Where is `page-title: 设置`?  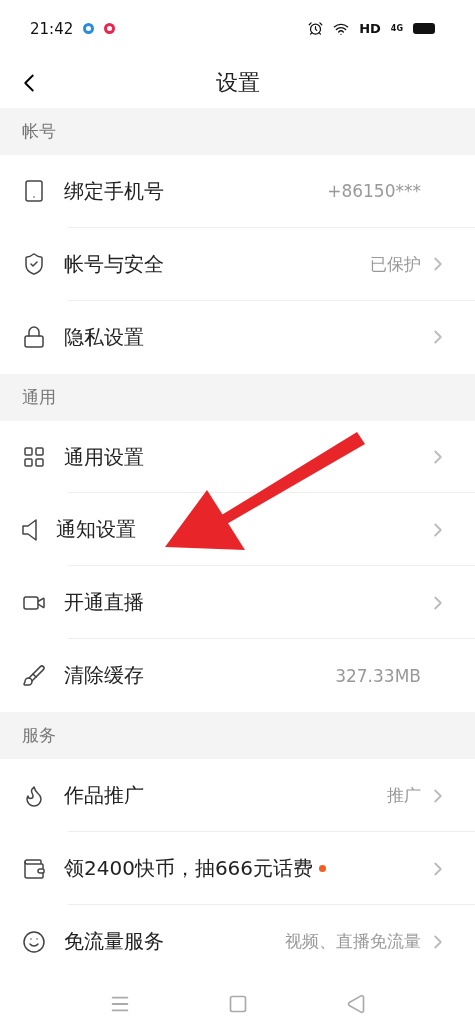
page-title: 设置 is located at coordinates (237, 82).